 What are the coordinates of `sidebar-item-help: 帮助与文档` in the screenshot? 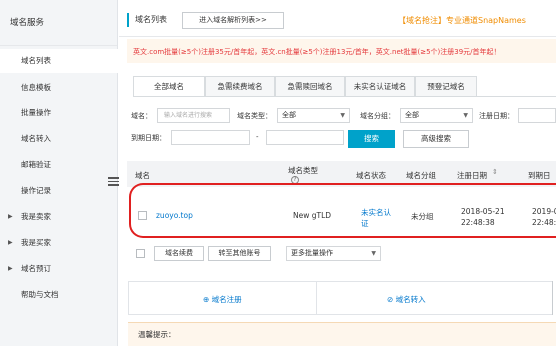 It's located at (59, 295).